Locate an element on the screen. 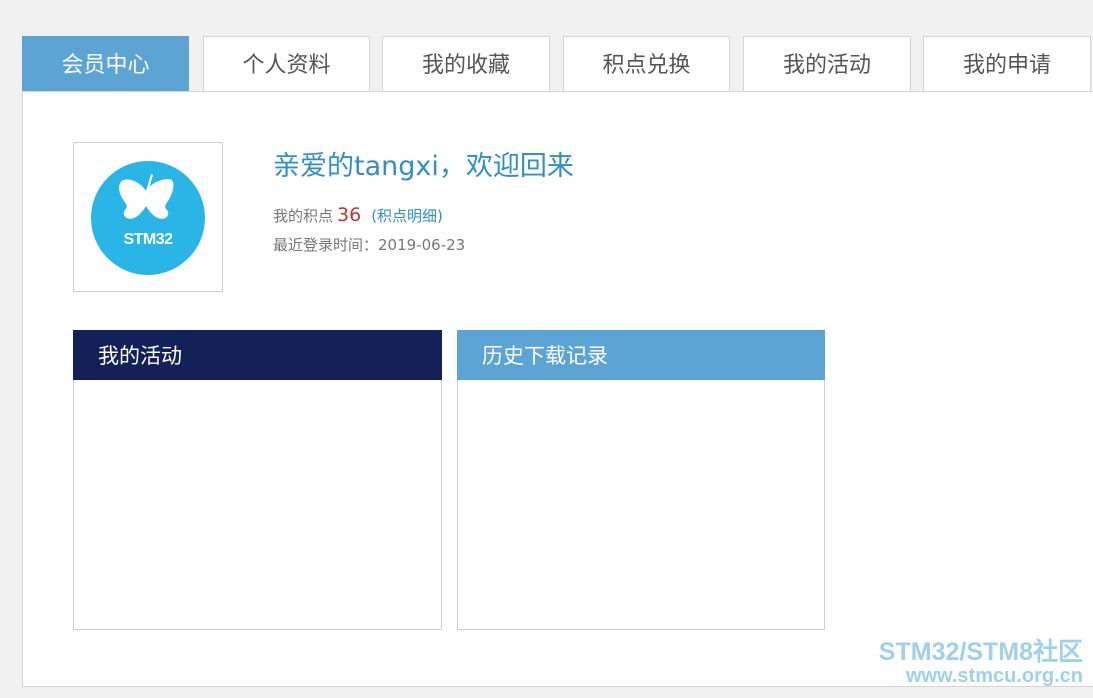 Image resolution: width=1093 pixels, height=698 pixels. points-detail-link: (积点明细) is located at coordinates (407, 216).